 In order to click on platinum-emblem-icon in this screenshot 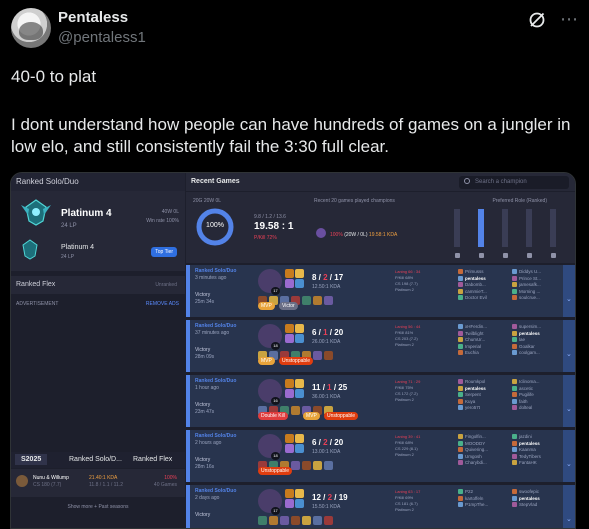, I will do `click(36, 212)`.